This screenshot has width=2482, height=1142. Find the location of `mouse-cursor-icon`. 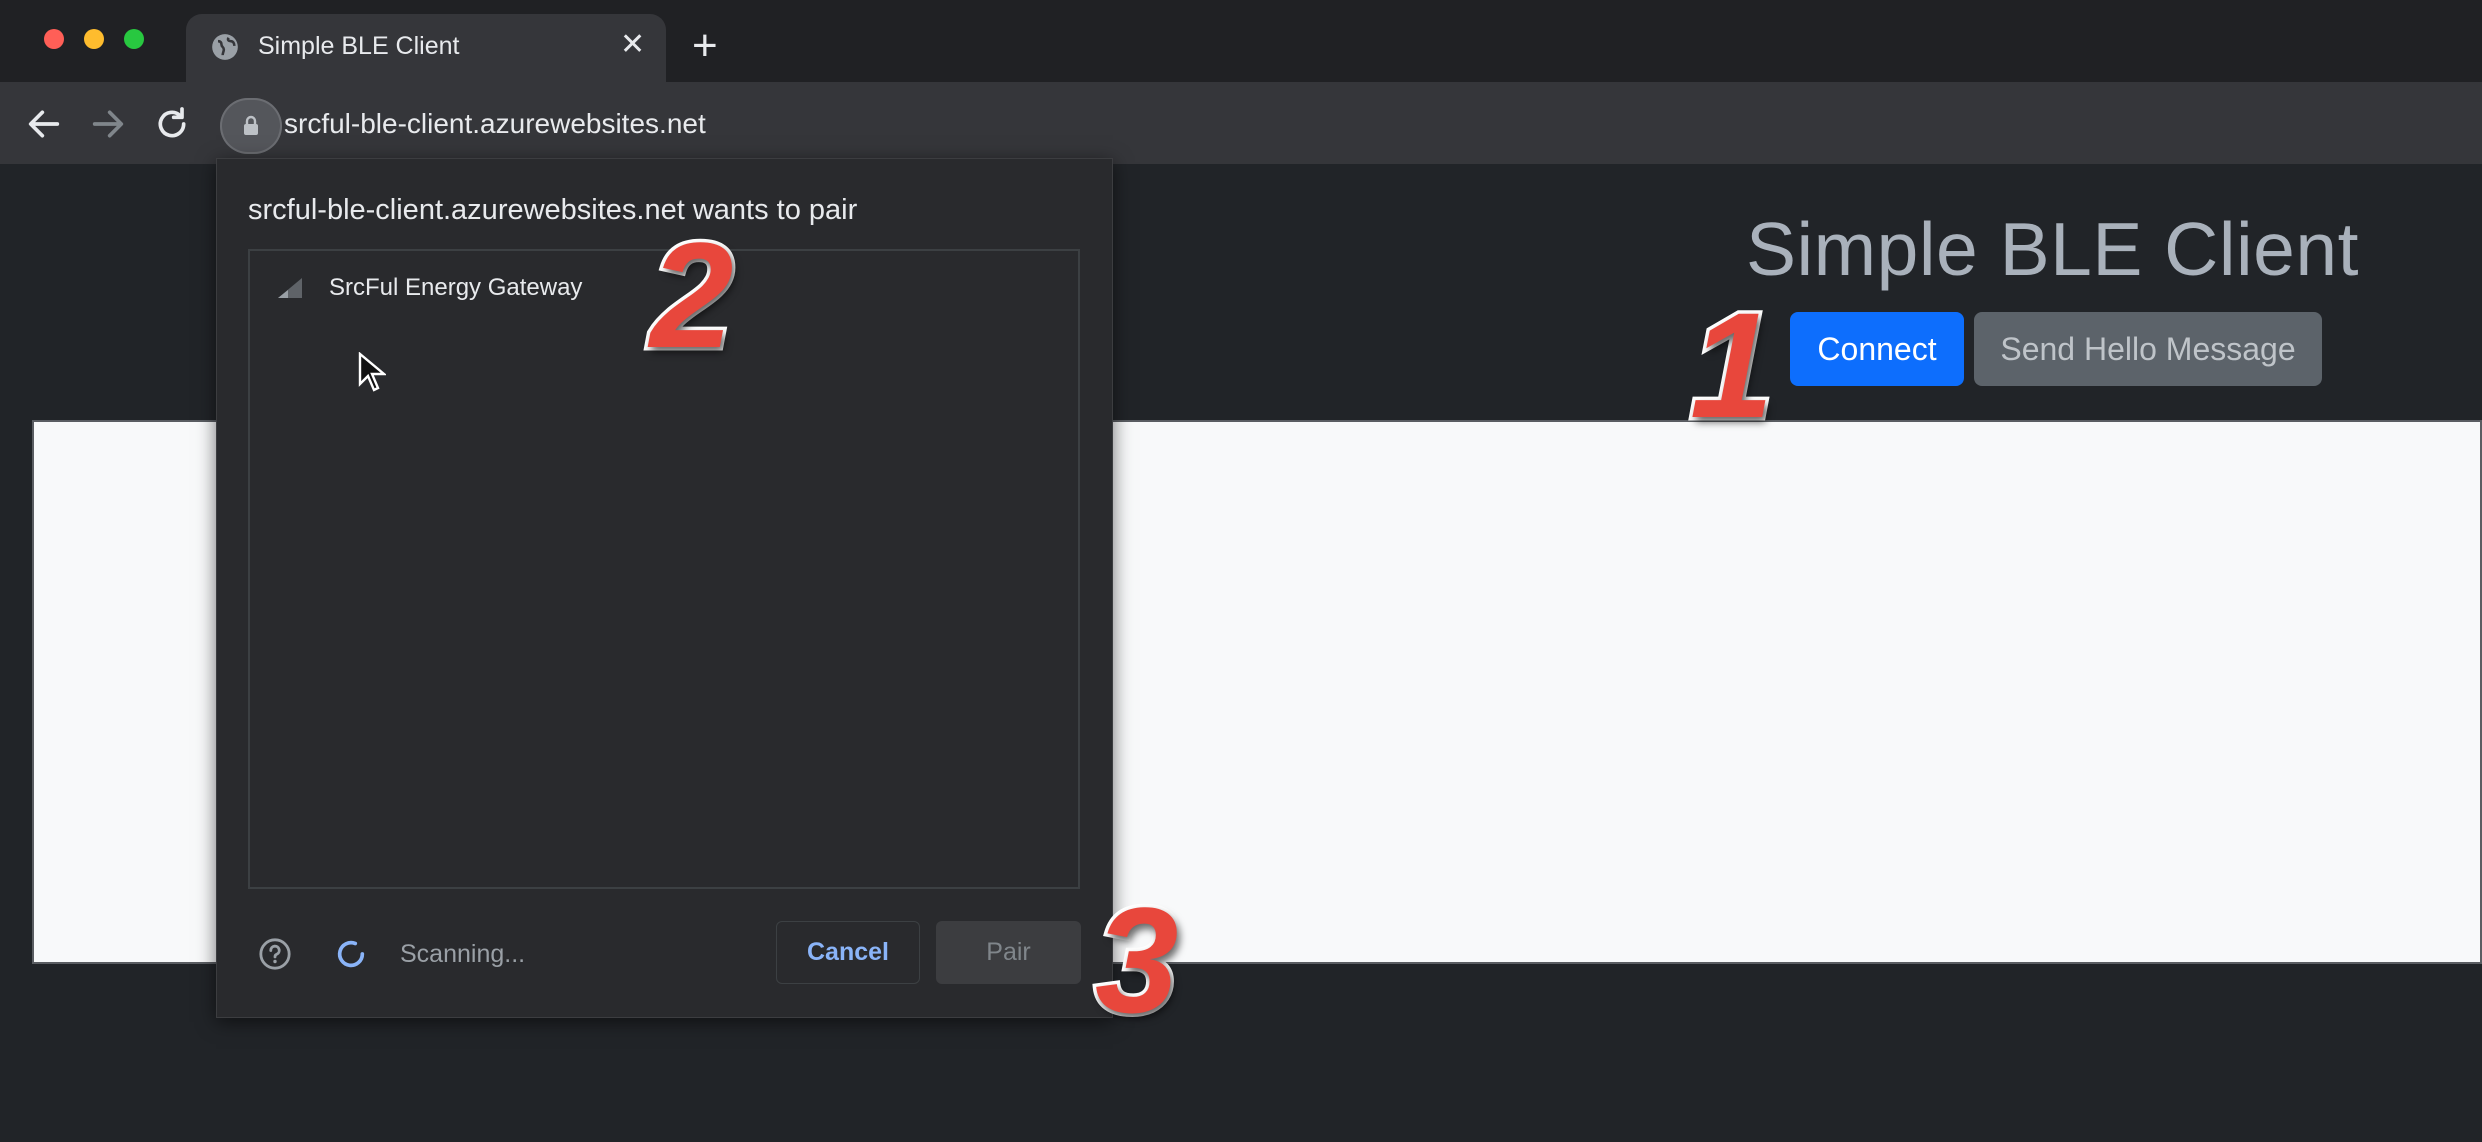

mouse-cursor-icon is located at coordinates (372, 372).